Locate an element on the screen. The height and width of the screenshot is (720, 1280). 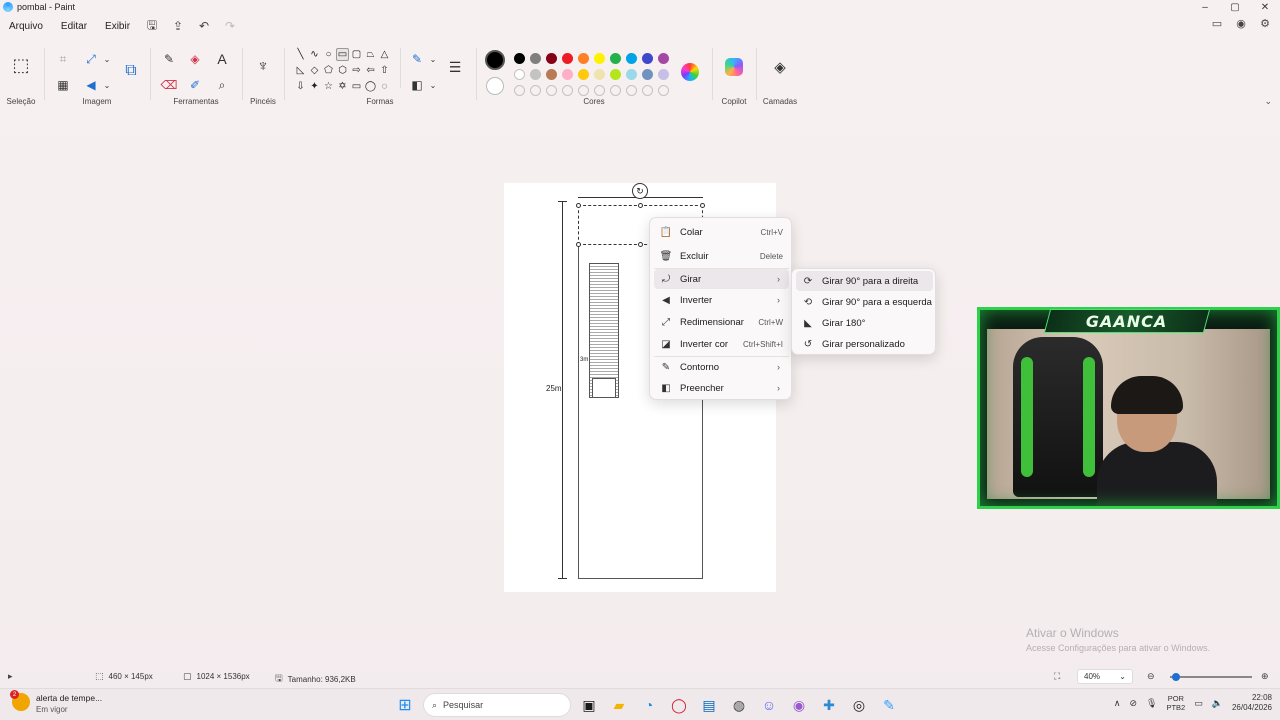
rotate-custom: ↺ Girar personalizado is located at coordinates (864, 344).